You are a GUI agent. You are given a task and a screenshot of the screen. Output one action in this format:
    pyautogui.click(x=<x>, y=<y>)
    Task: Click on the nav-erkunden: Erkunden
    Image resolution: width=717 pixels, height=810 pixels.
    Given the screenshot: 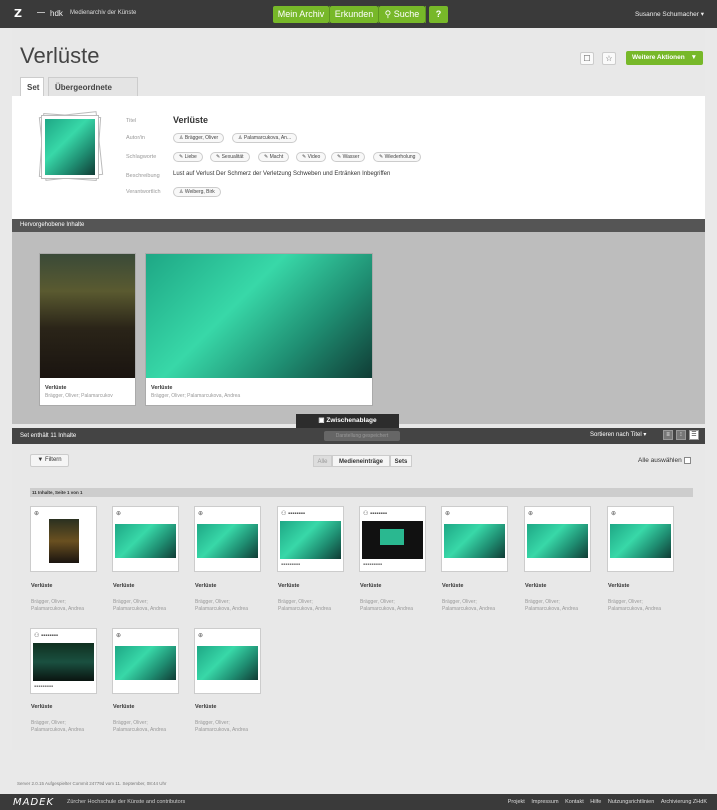 What is the action you would take?
    pyautogui.click(x=354, y=14)
    